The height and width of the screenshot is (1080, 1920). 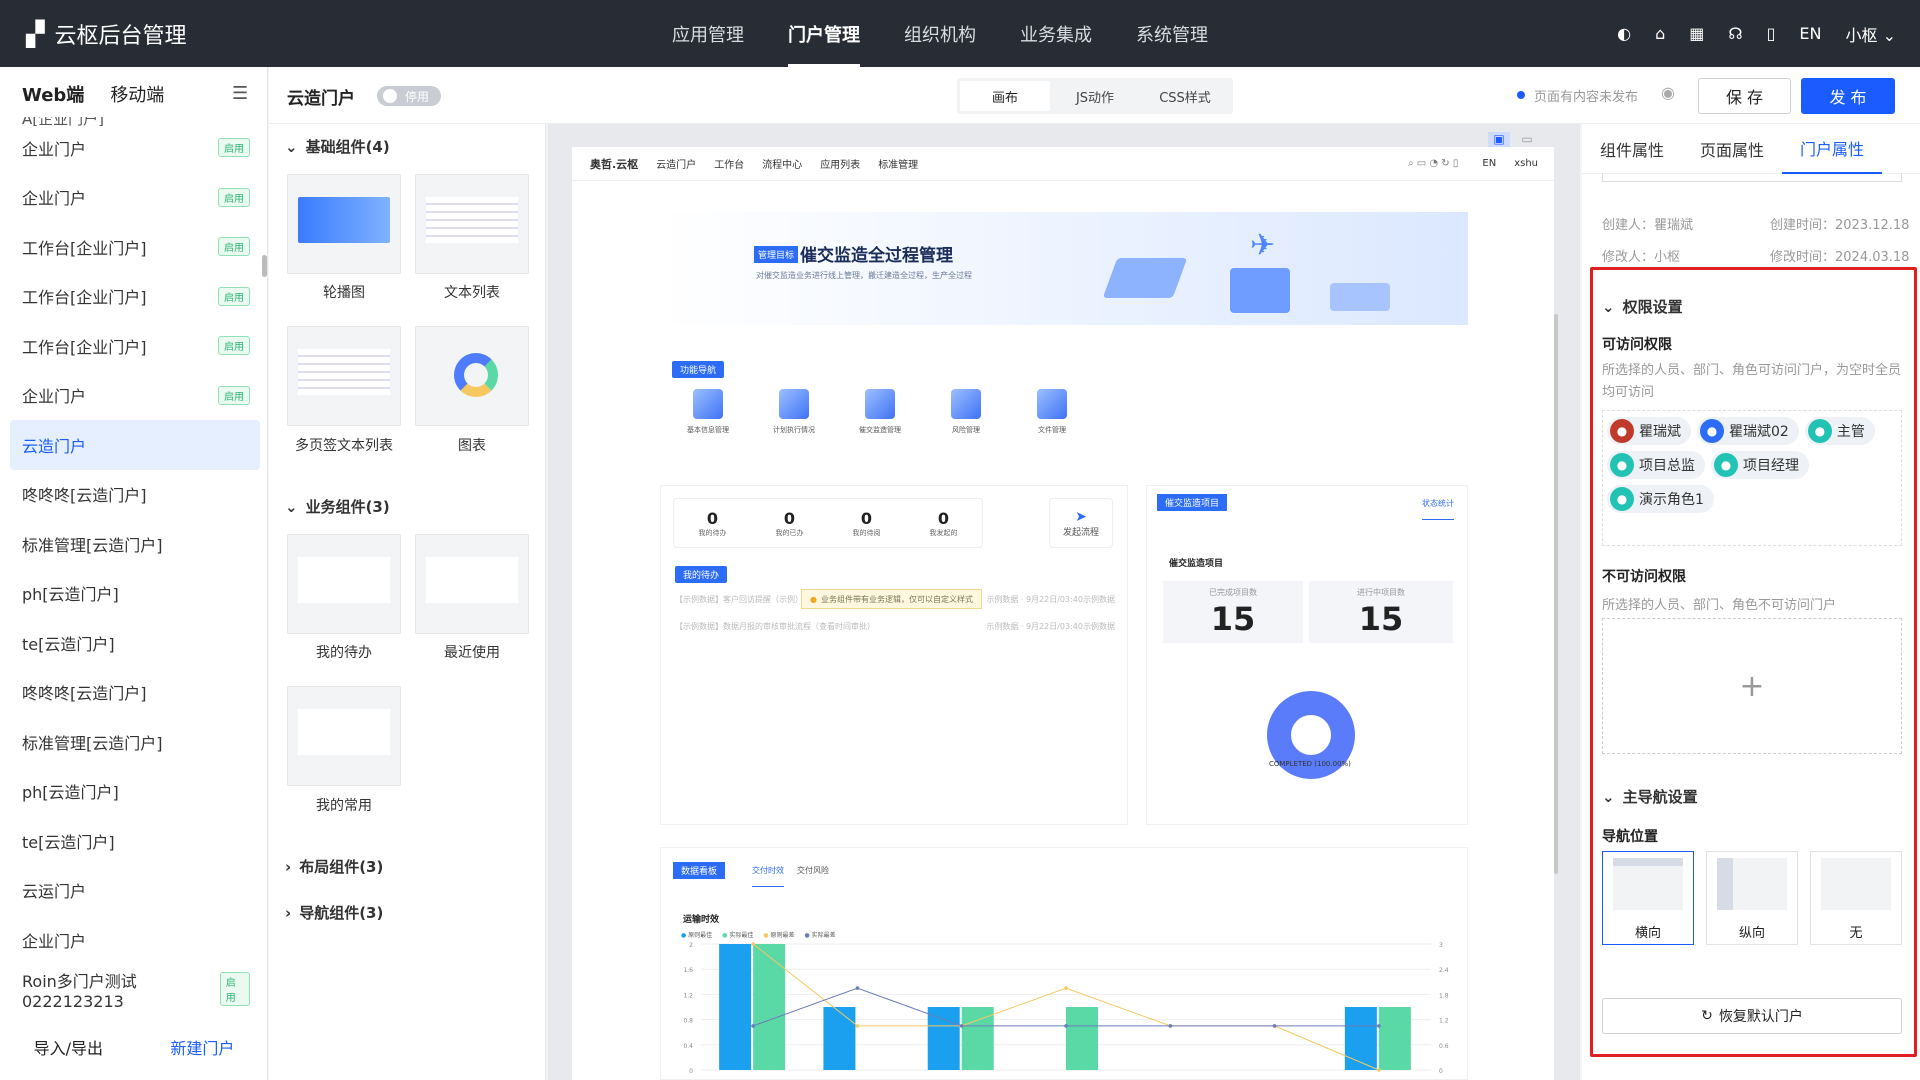 I want to click on preview-menu-workbench: 工作台, so click(x=729, y=163).